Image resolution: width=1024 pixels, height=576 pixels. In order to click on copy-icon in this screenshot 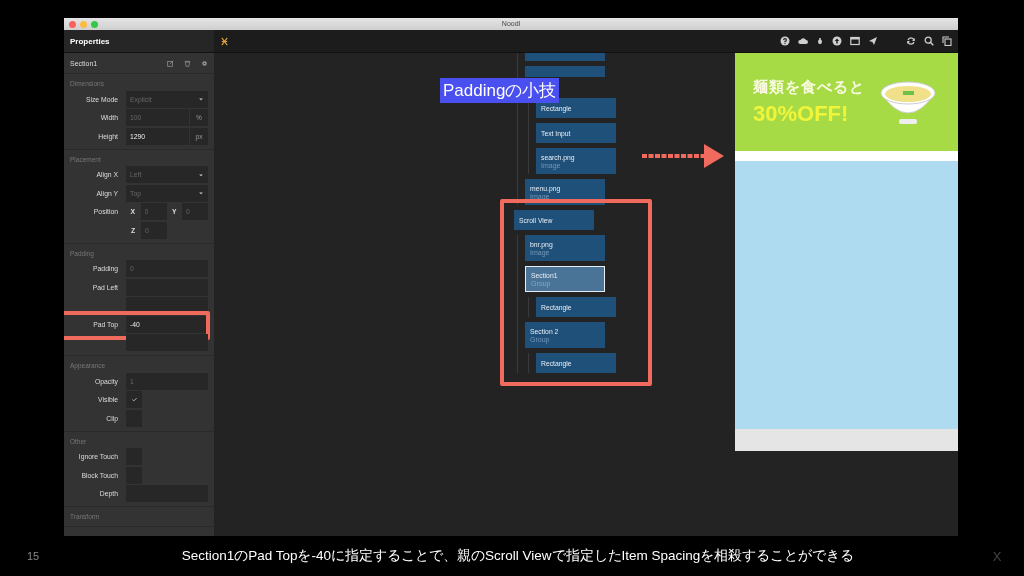, I will do `click(947, 41)`.